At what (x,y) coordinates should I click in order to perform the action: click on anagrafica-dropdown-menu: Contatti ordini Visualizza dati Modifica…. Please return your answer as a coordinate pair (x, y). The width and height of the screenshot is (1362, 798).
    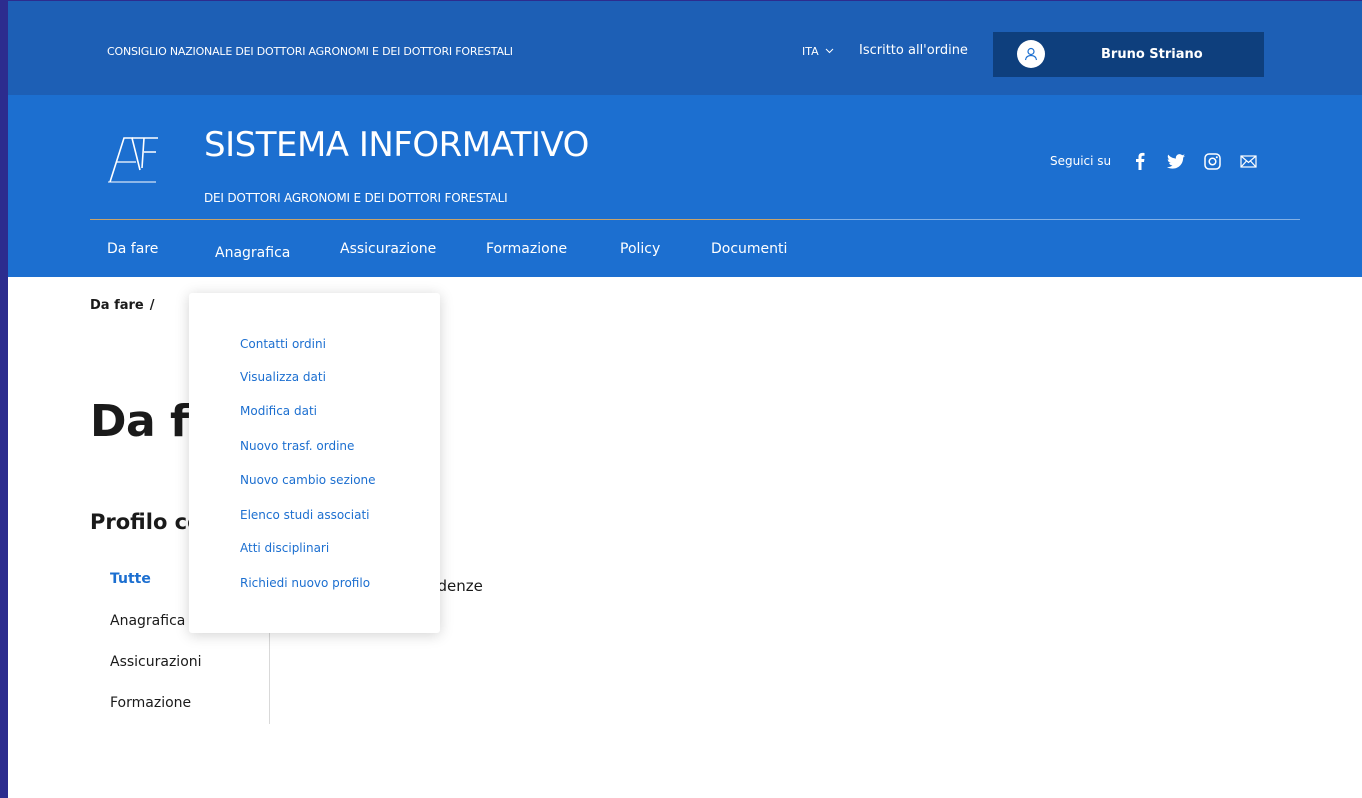
    Looking at the image, I should click on (314, 463).